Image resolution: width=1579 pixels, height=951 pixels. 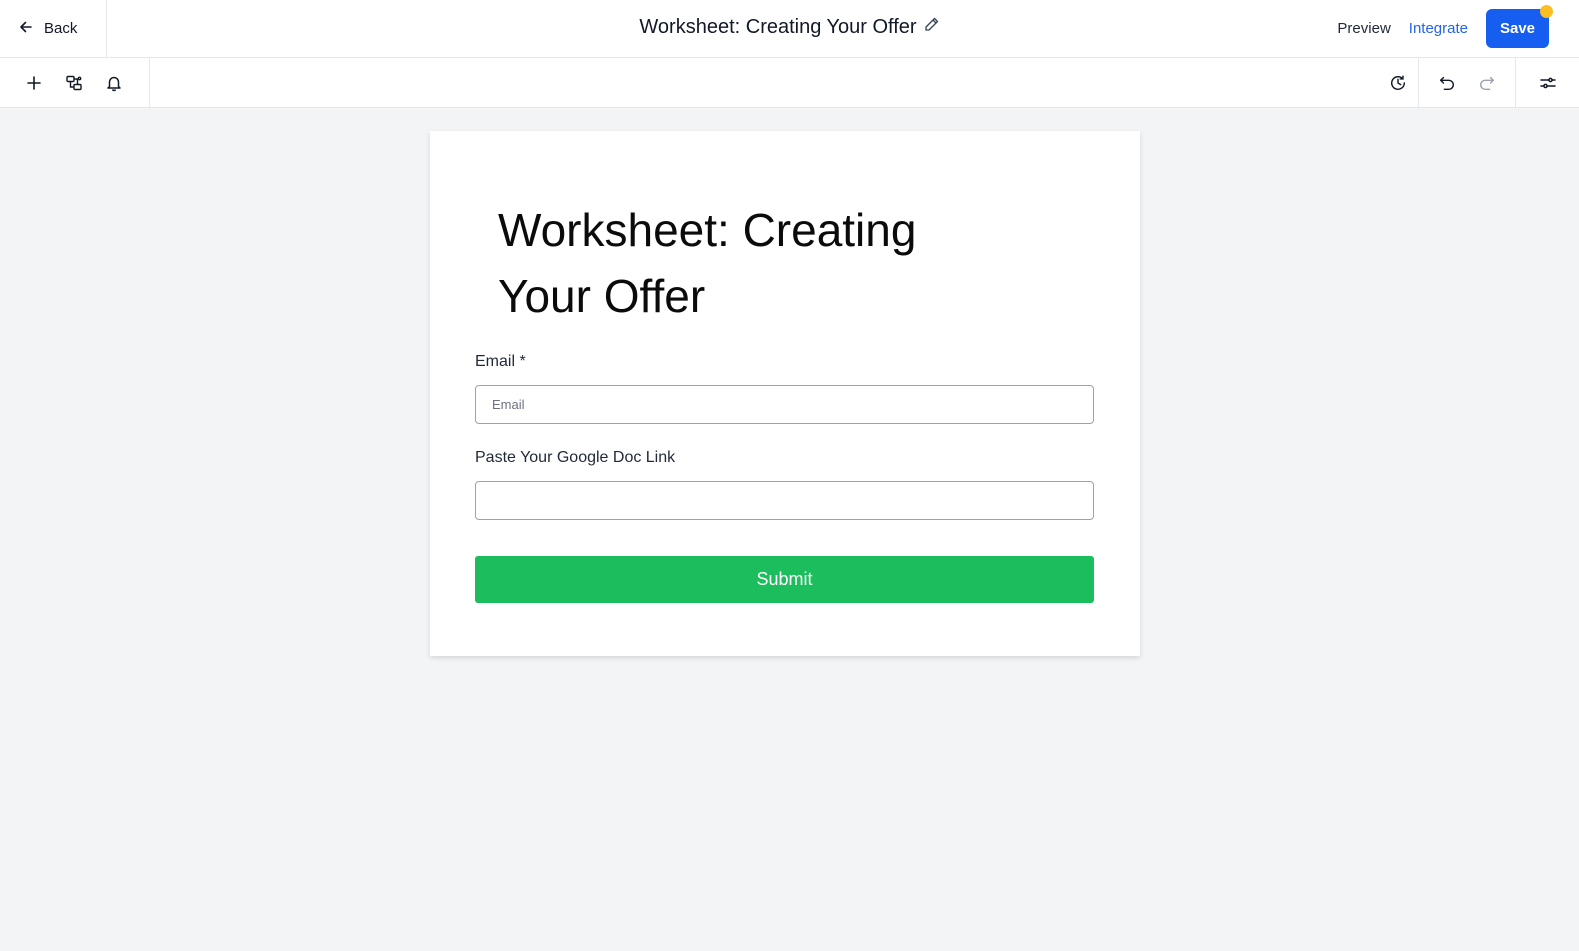 What do you see at coordinates (789, 83) in the screenshot?
I see `editor-toolbar` at bounding box center [789, 83].